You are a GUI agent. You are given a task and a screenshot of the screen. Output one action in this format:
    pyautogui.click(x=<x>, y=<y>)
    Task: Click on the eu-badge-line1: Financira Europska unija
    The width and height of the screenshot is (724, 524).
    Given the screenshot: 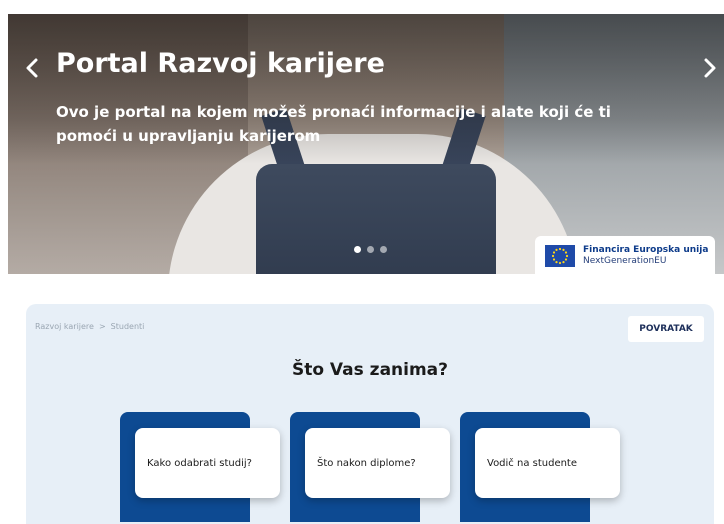 What is the action you would take?
    pyautogui.click(x=646, y=250)
    